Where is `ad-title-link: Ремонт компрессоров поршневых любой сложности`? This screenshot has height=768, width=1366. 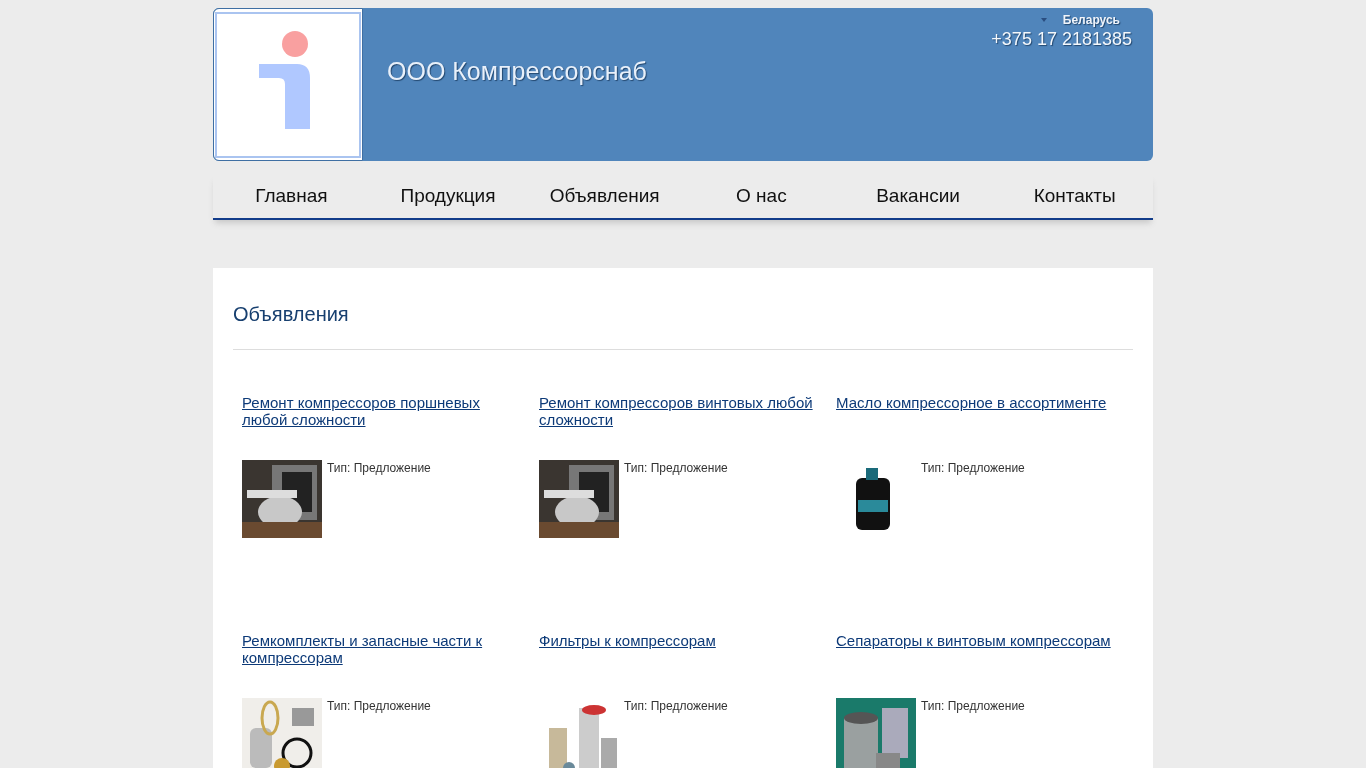 ad-title-link: Ремонт компрессоров поршневых любой сложности is located at coordinates (390, 427).